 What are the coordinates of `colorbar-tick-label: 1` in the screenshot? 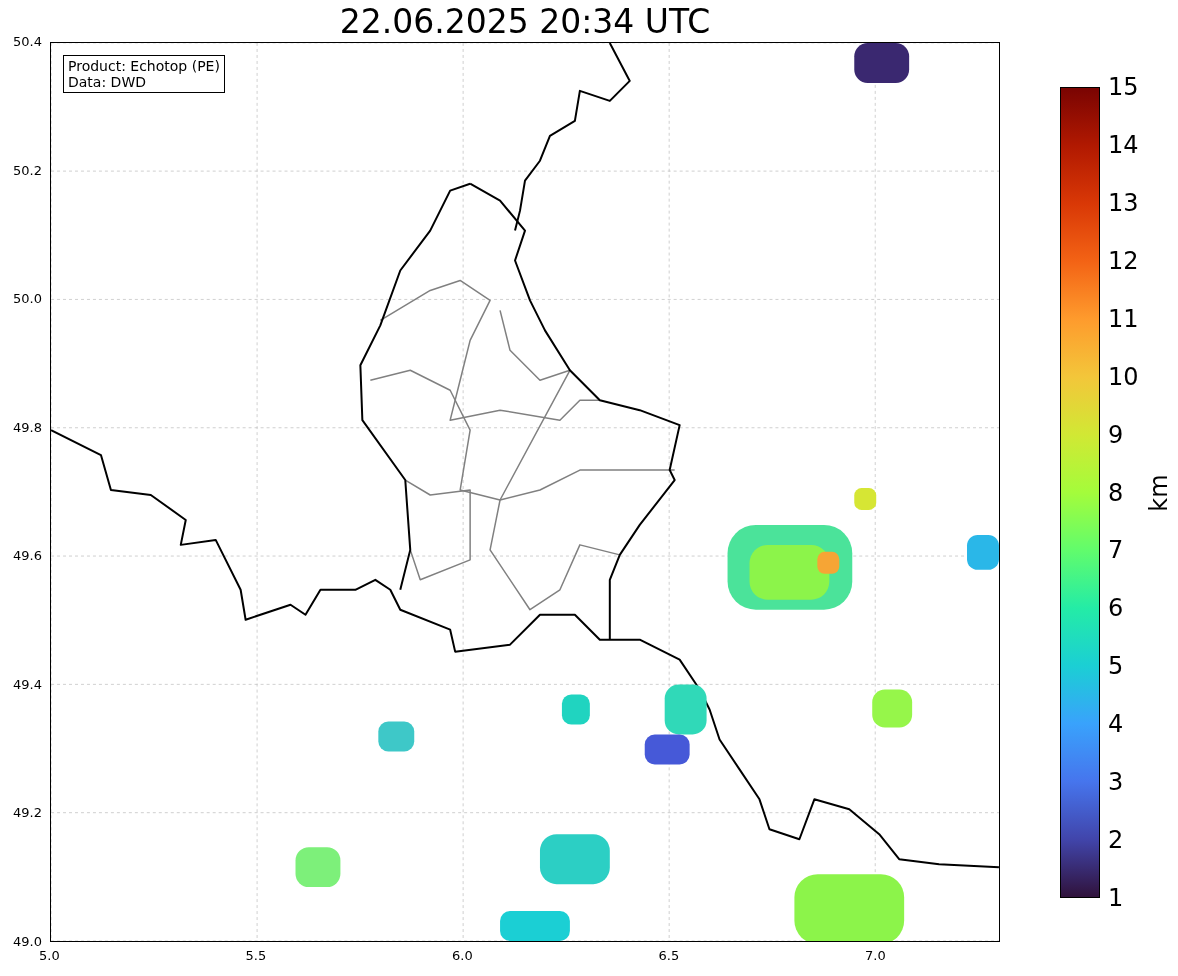 It's located at (1116, 898).